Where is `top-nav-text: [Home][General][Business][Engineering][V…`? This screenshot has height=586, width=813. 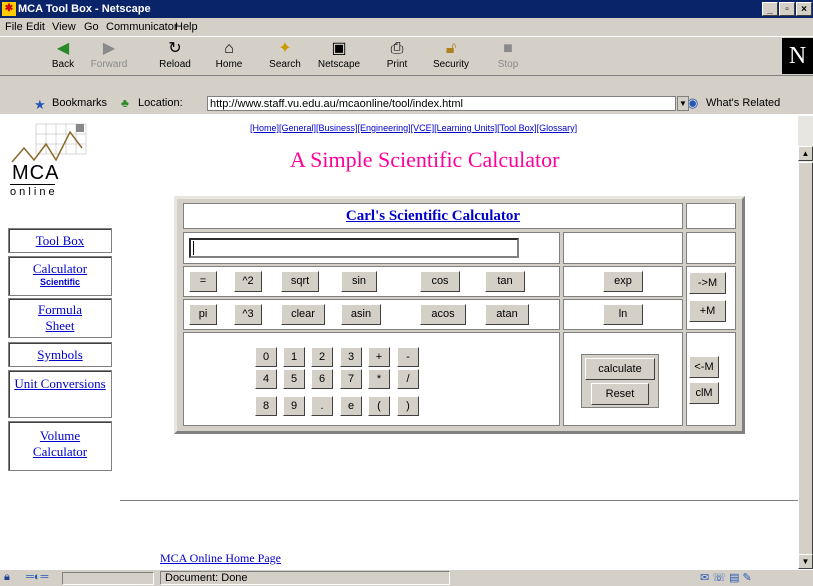 top-nav-text: [Home][General][Business][Engineering][V… is located at coordinates (413, 128).